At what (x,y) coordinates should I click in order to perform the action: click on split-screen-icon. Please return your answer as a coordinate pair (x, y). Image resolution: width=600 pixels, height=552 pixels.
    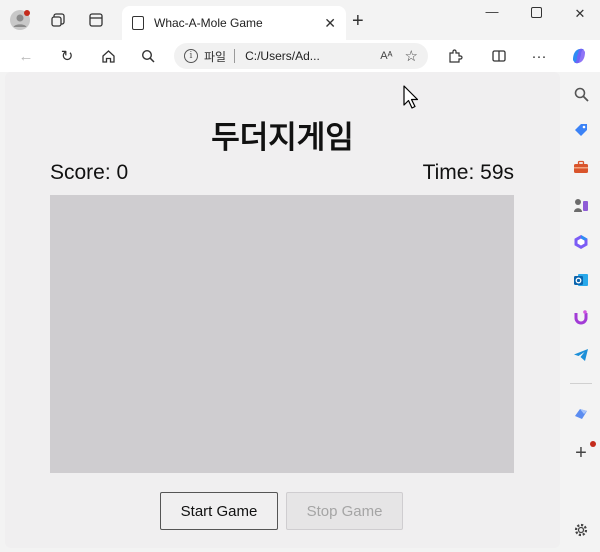
    Looking at the image, I should click on (499, 56).